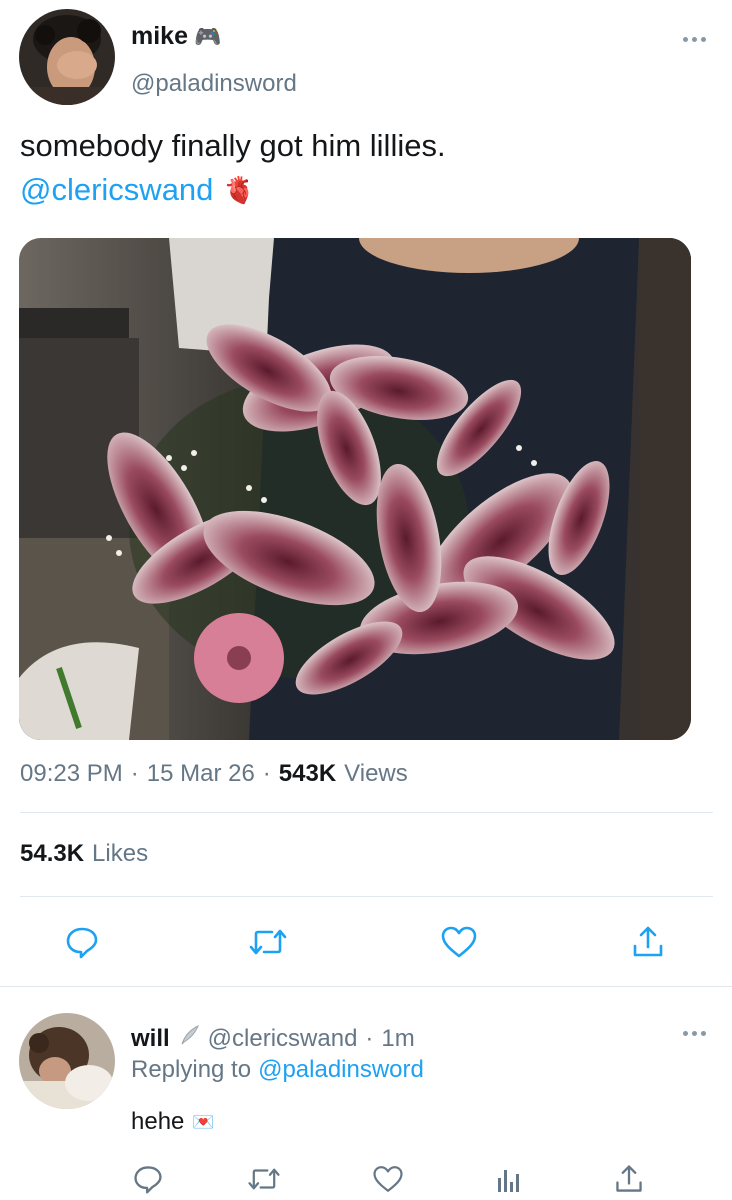  I want to click on author-avatar, so click(67, 57).